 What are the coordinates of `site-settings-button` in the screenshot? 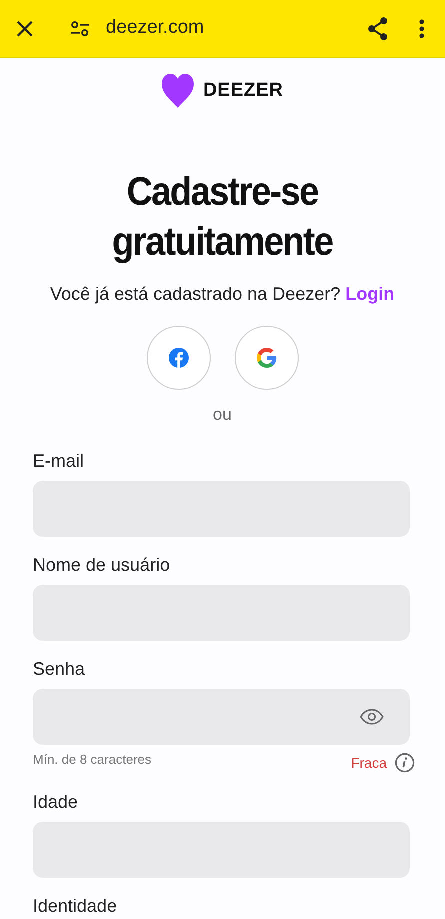 It's located at (80, 28).